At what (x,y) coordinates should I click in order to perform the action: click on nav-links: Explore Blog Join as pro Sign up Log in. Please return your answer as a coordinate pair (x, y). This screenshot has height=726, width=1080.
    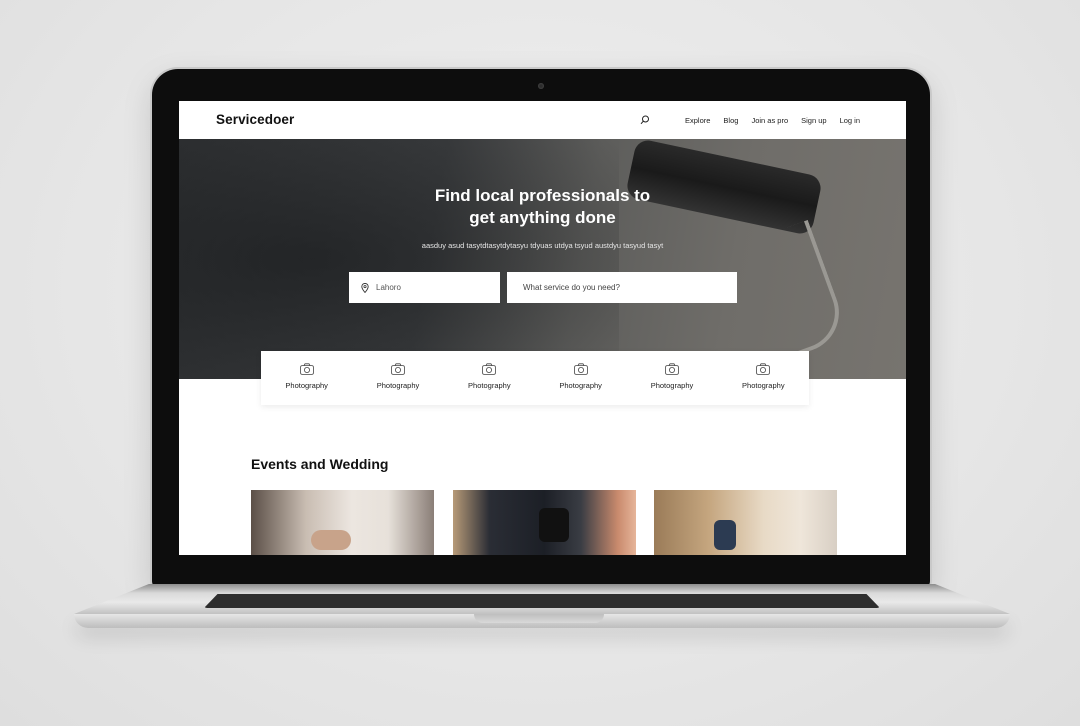
    Looking at the image, I should click on (750, 120).